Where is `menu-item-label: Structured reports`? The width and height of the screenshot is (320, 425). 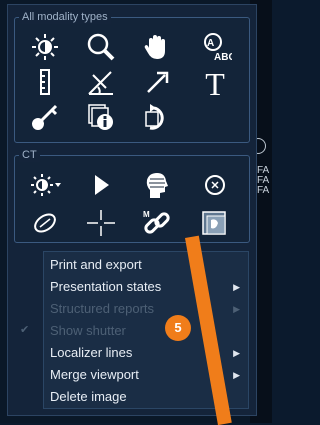 menu-item-label: Structured reports is located at coordinates (102, 308).